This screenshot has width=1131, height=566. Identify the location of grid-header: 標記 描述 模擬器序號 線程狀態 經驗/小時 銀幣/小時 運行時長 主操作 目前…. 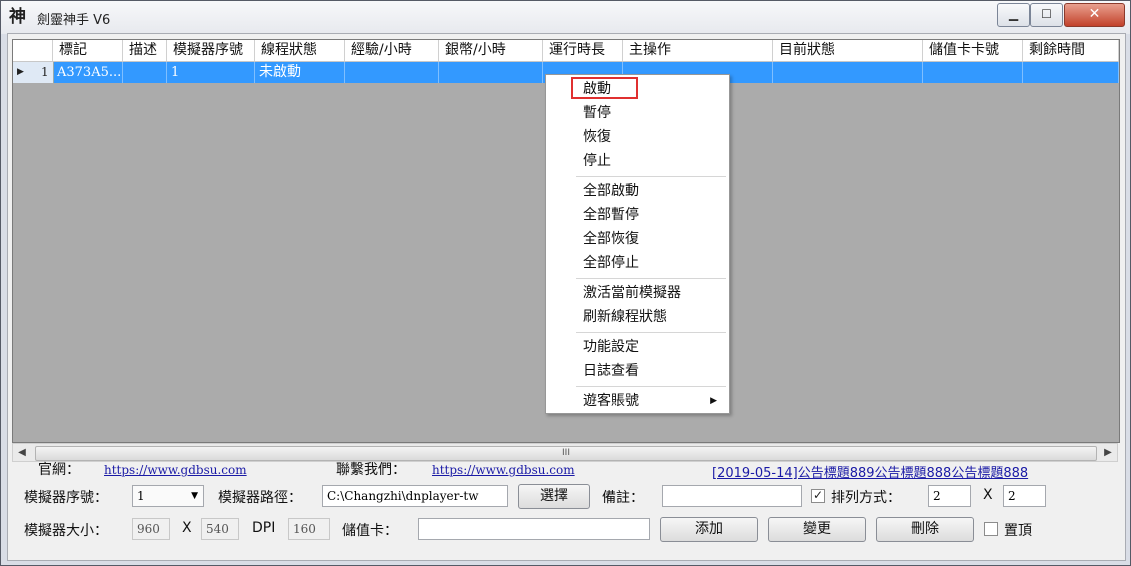
(566, 51).